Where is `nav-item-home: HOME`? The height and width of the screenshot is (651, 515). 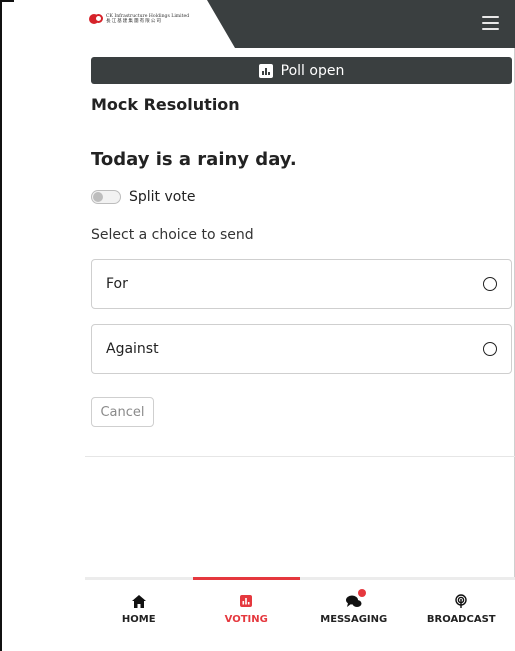 nav-item-home: HOME is located at coordinates (139, 615).